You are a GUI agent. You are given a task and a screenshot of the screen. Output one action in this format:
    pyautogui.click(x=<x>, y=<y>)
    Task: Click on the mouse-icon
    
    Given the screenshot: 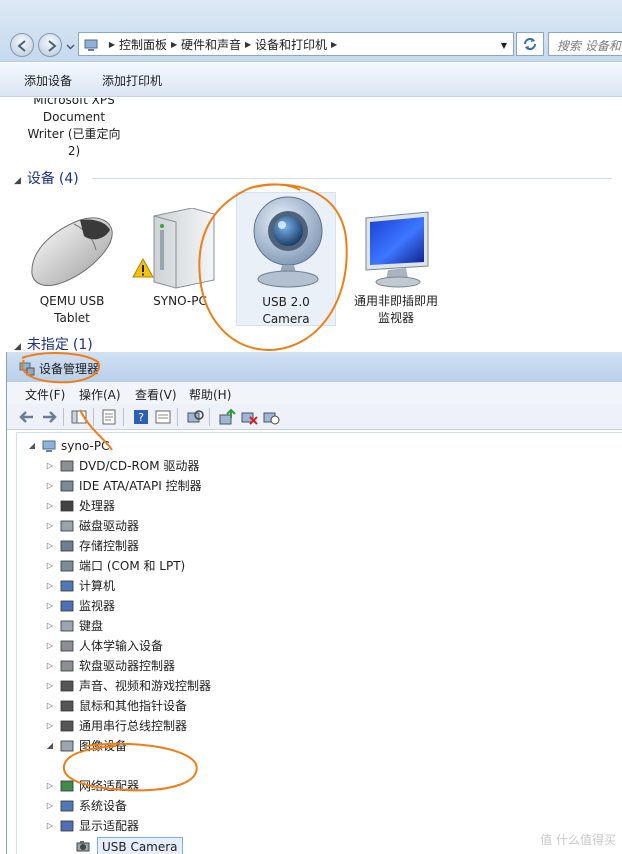 What is the action you would take?
    pyautogui.click(x=67, y=706)
    